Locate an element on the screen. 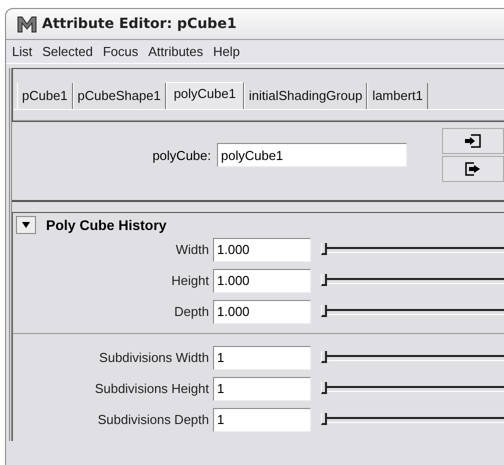 This screenshot has width=504, height=465. focus-output-button is located at coordinates (473, 169).